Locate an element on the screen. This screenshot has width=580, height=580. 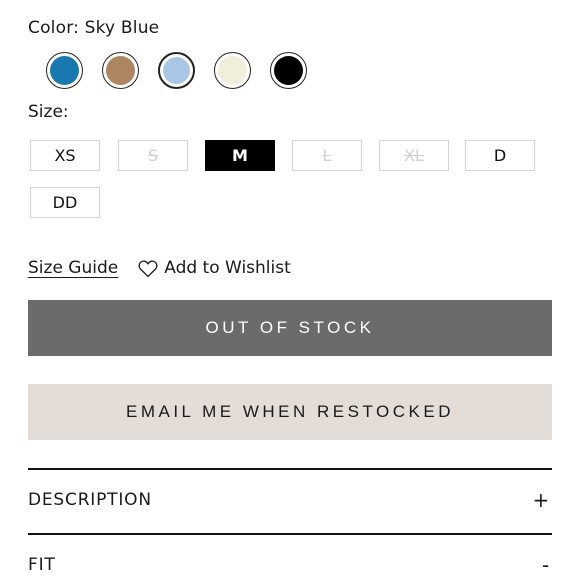
accordion-fit: FIT - is located at coordinates (290, 565).